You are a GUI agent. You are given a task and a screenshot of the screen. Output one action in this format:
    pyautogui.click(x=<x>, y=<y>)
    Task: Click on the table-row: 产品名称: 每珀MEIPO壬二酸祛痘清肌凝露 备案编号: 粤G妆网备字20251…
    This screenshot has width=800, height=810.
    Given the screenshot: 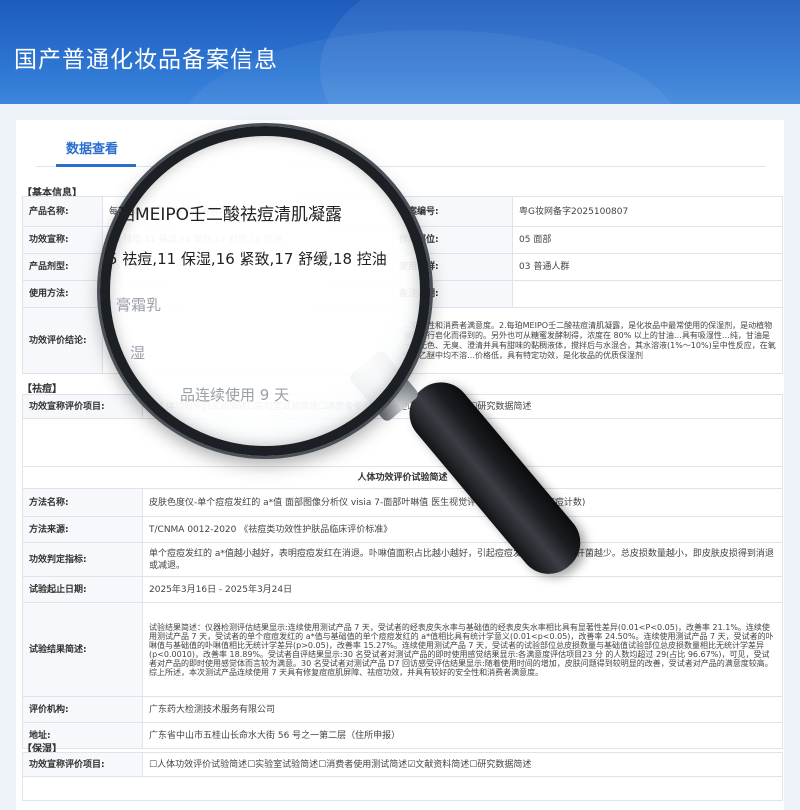 What is the action you would take?
    pyautogui.click(x=402, y=211)
    